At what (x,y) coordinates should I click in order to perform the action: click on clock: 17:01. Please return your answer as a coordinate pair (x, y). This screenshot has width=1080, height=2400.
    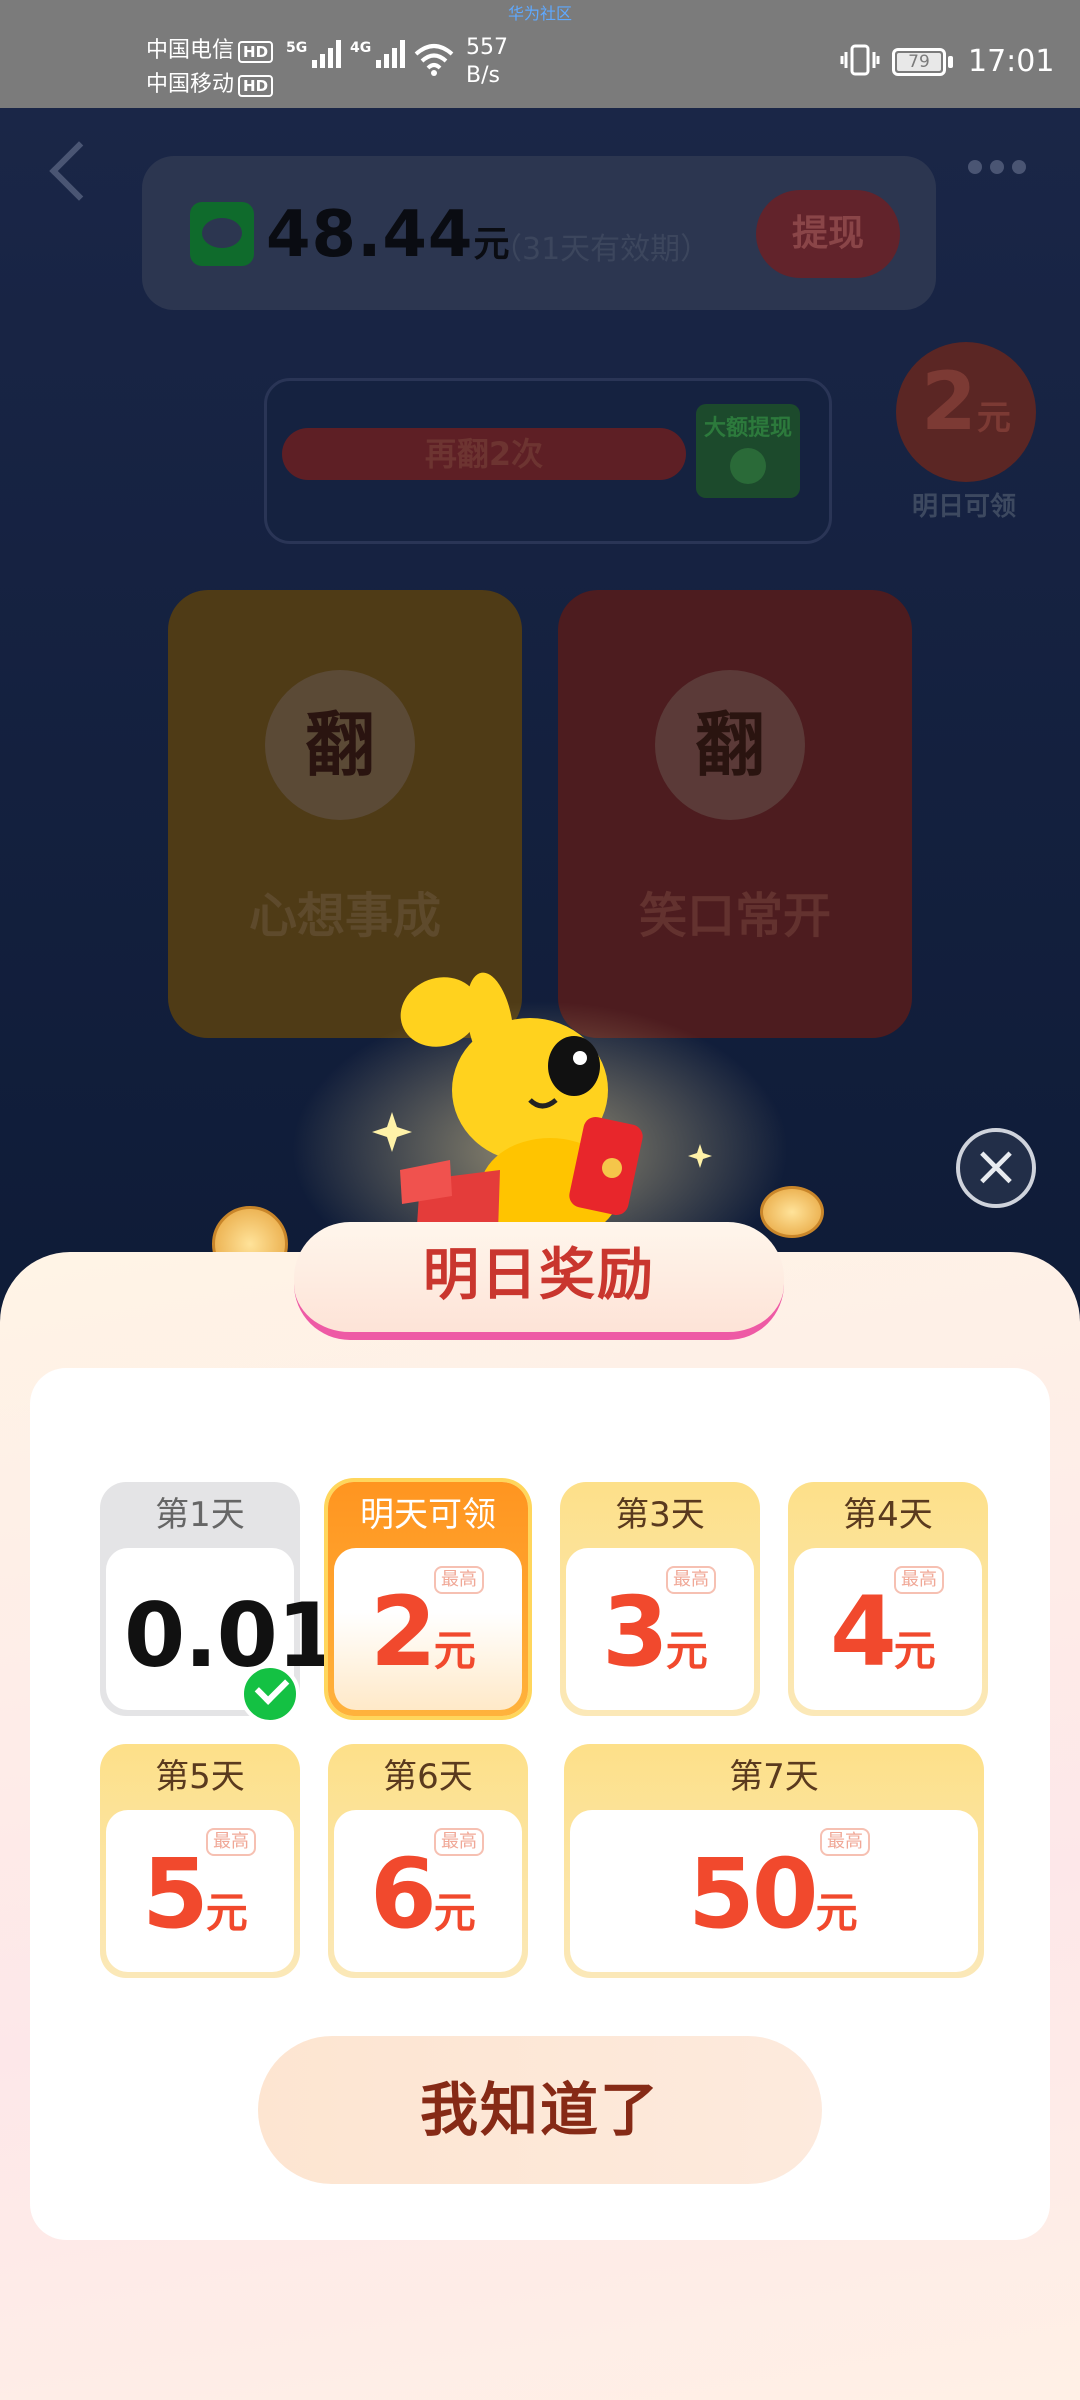
    Looking at the image, I should click on (1011, 61).